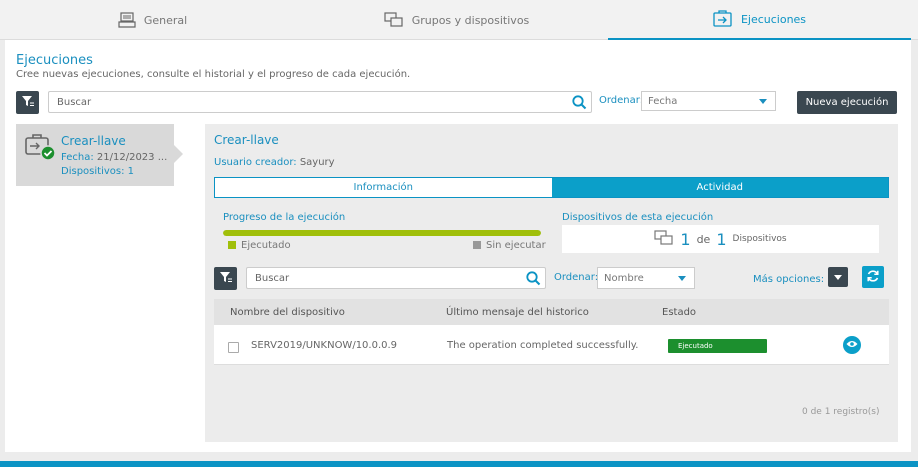  I want to click on devices-label: Dispositivos de esta ejecución, so click(638, 217).